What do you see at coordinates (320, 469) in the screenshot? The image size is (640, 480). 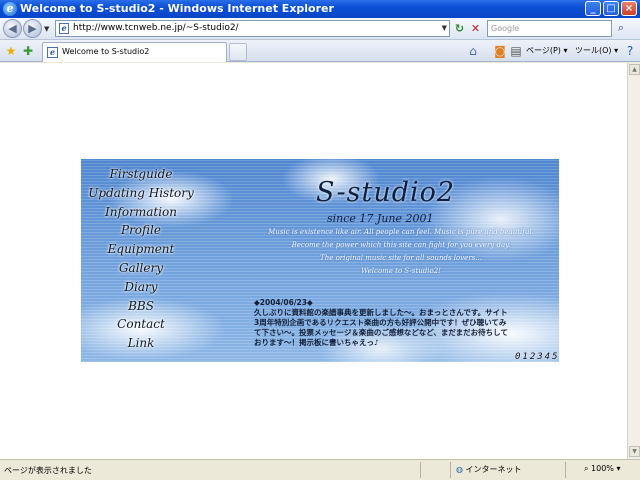 I see `status-bar: ページが表示されました ◍ インターネット ⌕ 100% ▾` at bounding box center [320, 469].